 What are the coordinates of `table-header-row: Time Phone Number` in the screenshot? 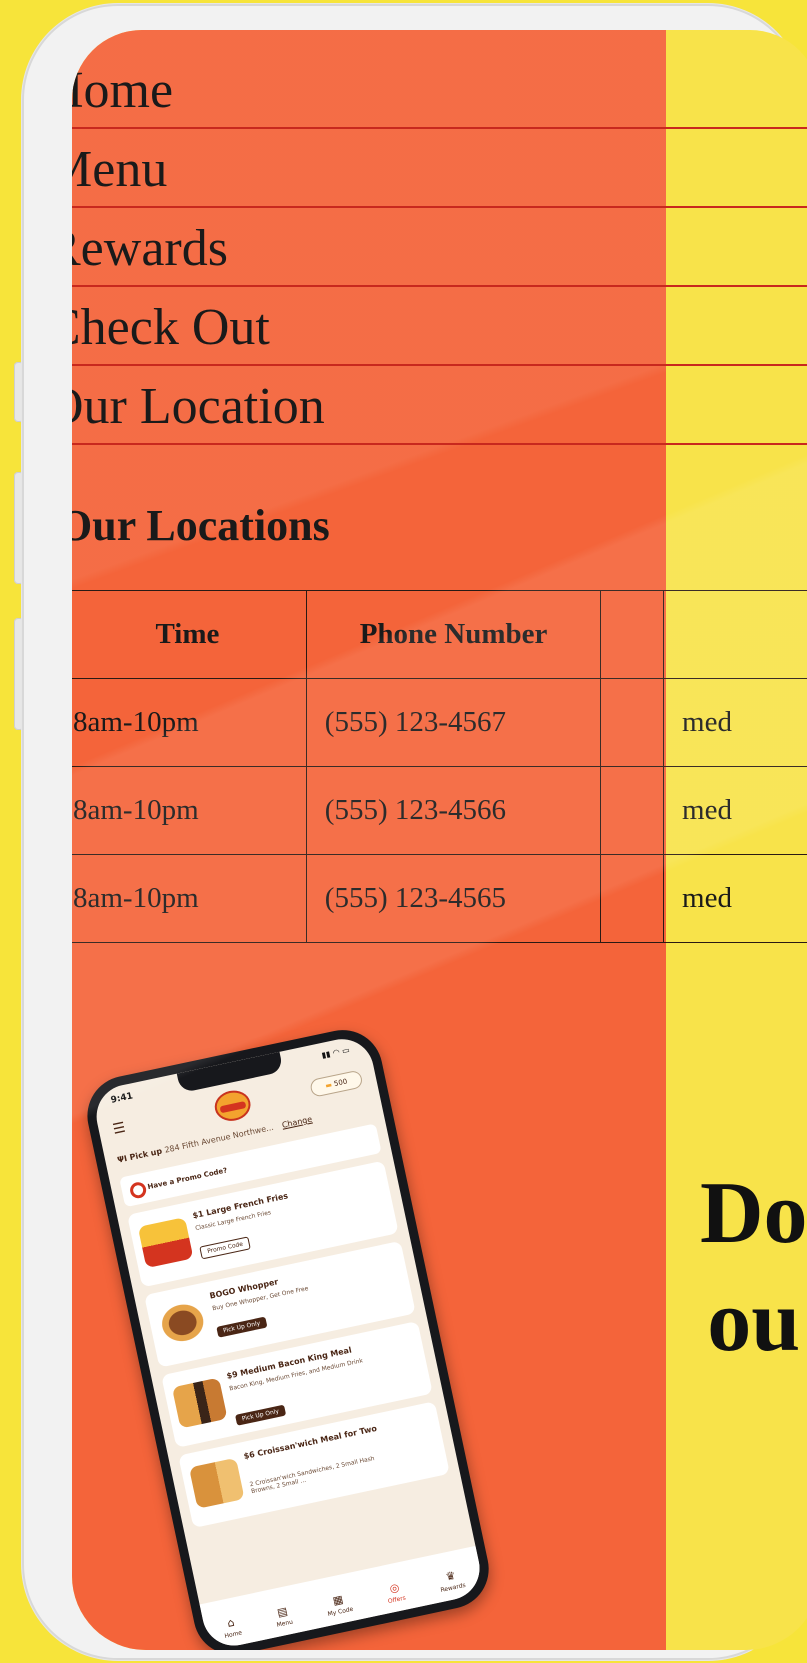 It's located at (439, 634).